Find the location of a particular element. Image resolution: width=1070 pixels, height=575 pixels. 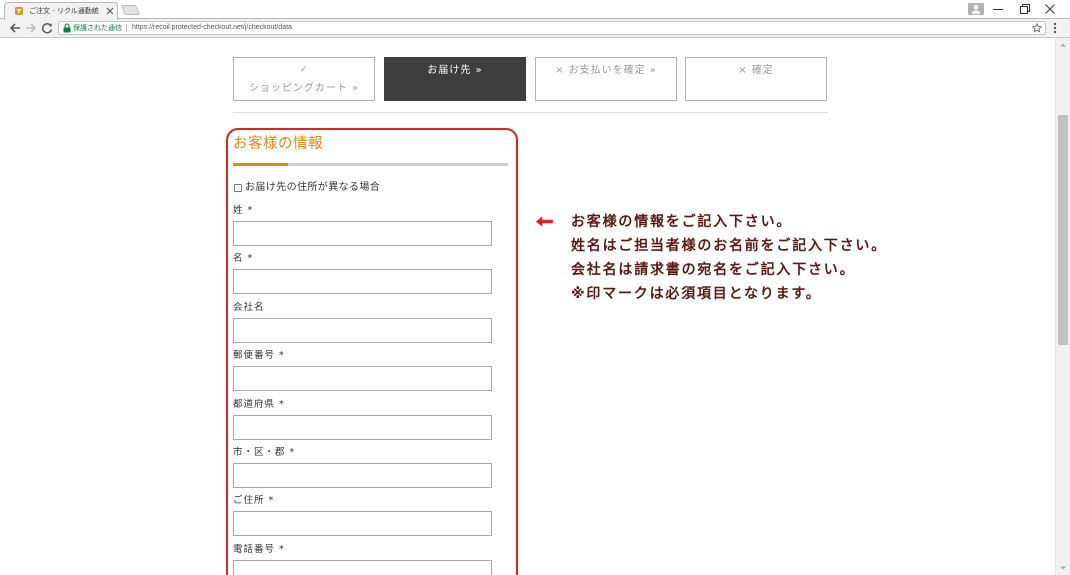

lock-icon is located at coordinates (67, 28).